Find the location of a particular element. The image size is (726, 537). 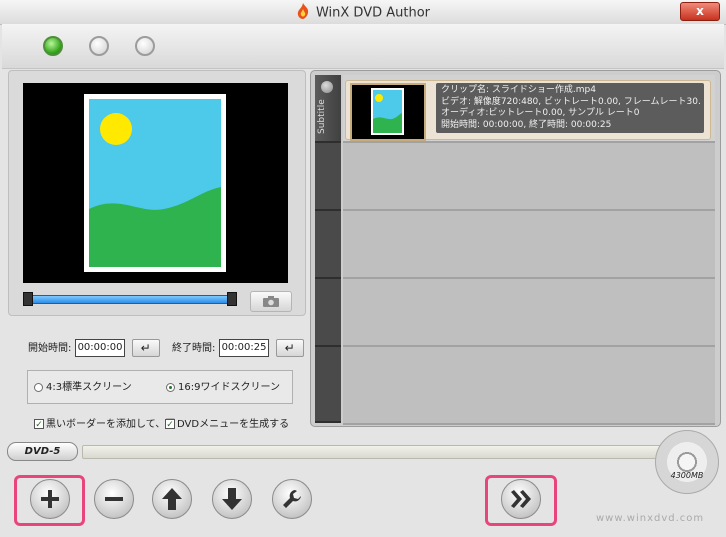

camera-icon is located at coordinates (271, 301).